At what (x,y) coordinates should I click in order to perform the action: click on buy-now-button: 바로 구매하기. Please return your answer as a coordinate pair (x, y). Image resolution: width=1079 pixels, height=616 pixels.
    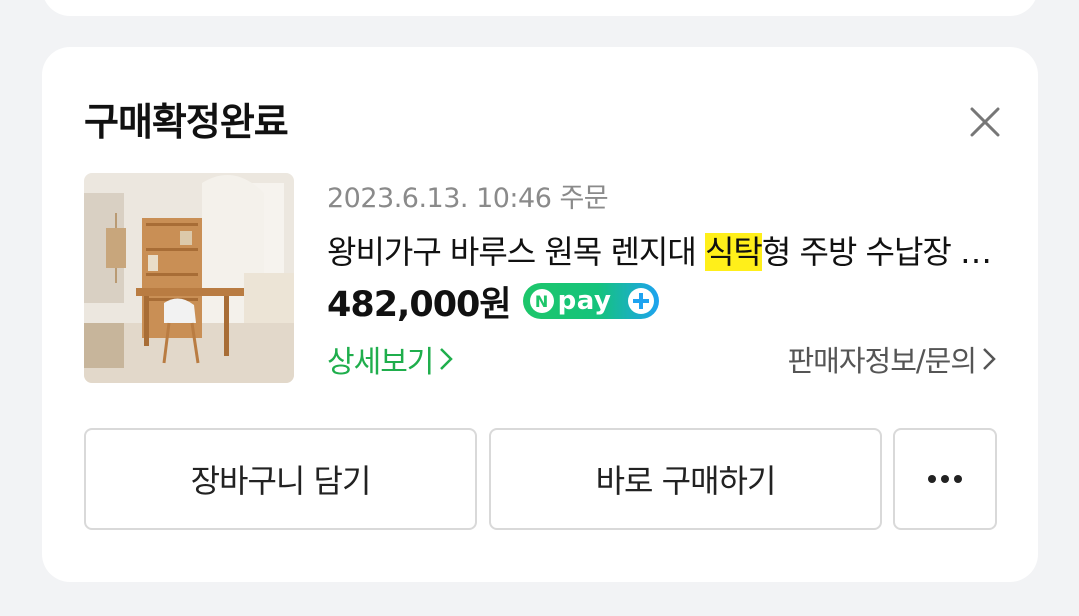
    Looking at the image, I should click on (685, 479).